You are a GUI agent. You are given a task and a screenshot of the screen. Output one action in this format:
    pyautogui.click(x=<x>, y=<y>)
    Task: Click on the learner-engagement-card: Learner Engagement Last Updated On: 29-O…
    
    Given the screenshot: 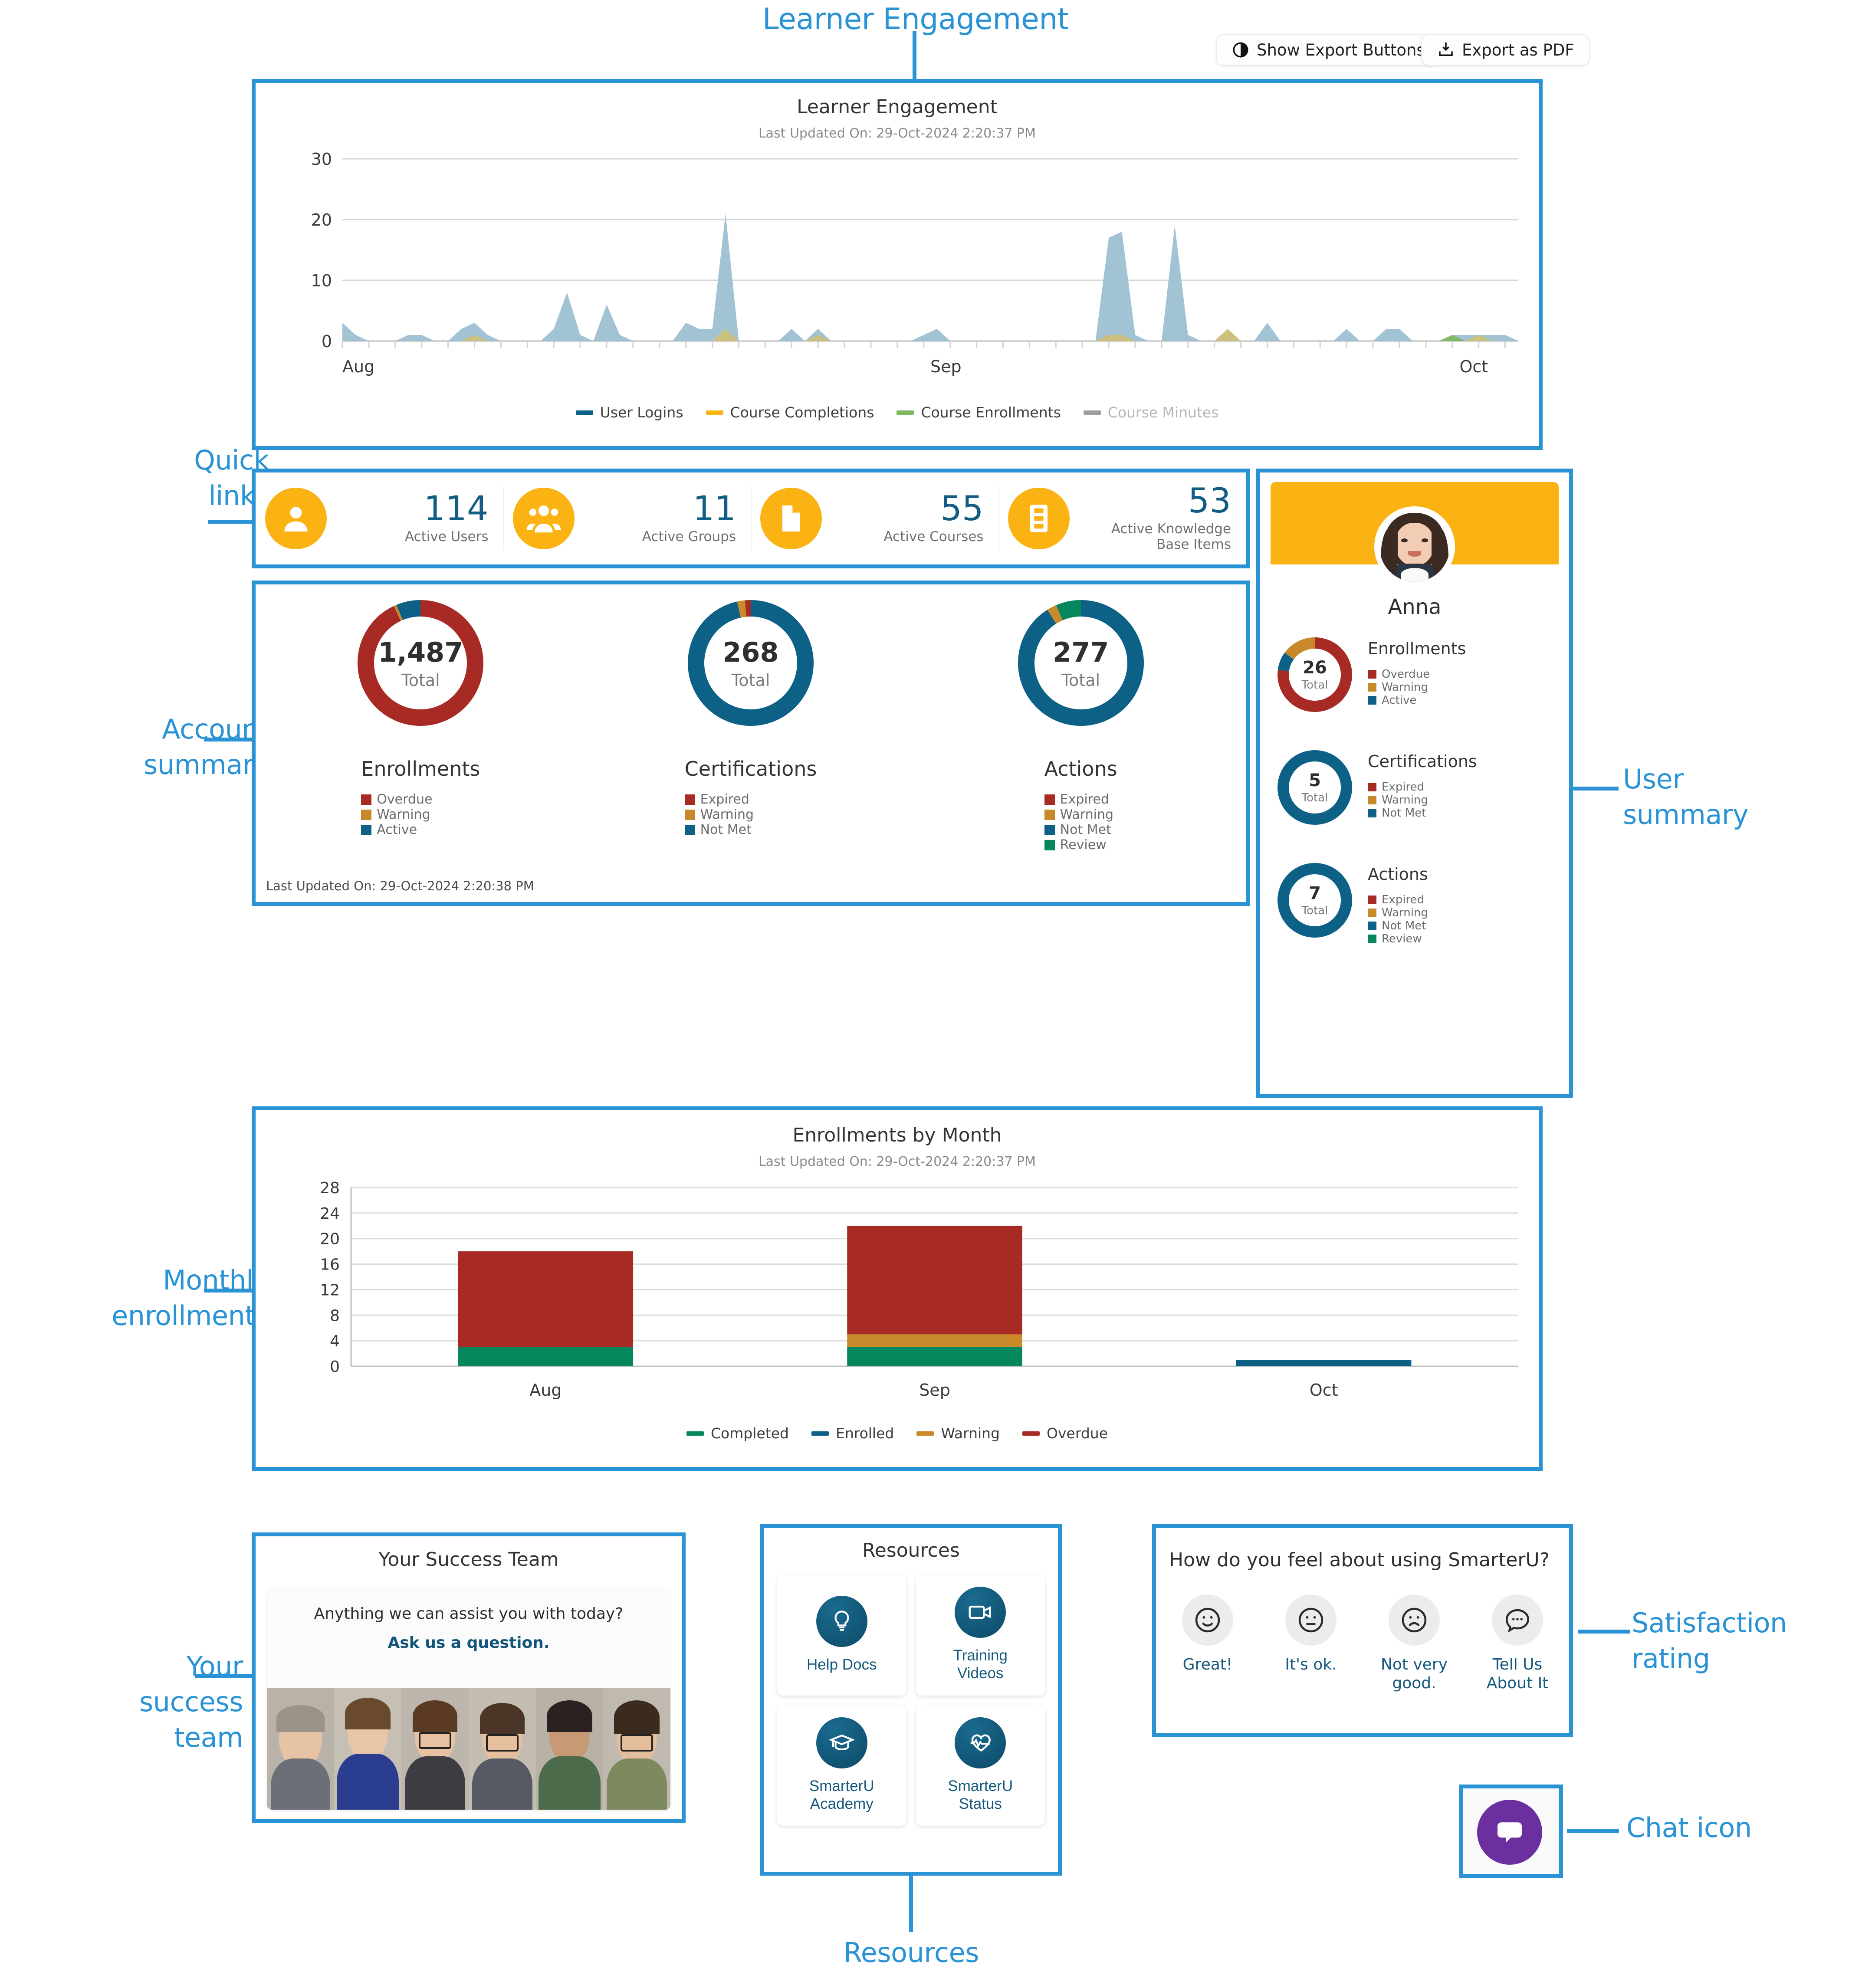 What is the action you would take?
    pyautogui.click(x=897, y=264)
    